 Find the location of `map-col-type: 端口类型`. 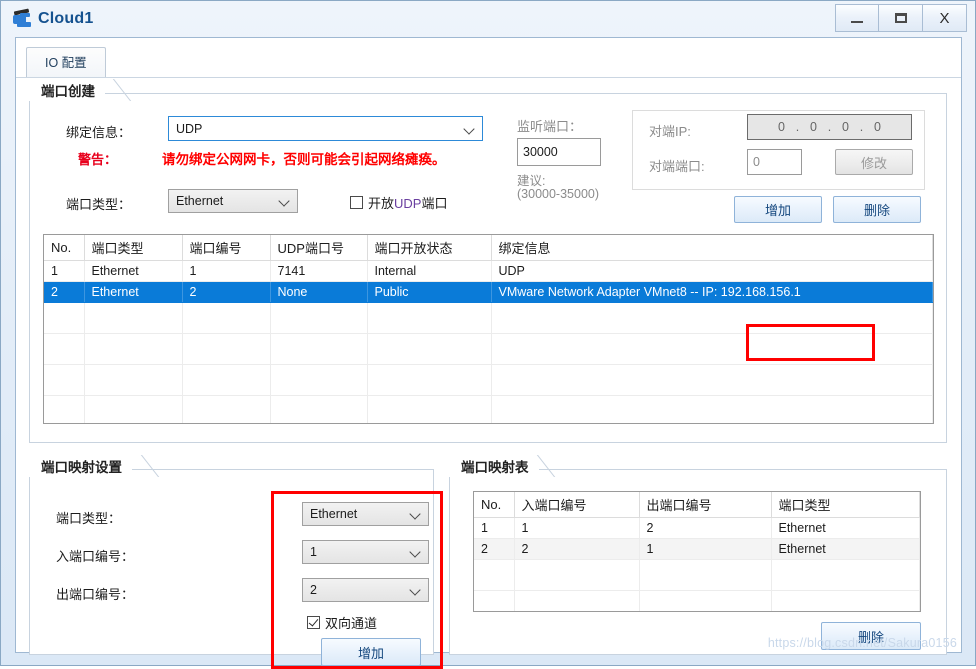

map-col-type: 端口类型 is located at coordinates (845, 505).